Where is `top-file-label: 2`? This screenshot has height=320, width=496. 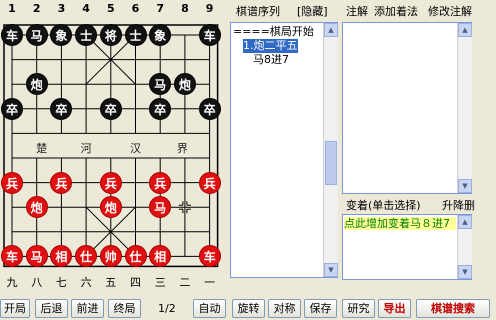
top-file-label: 2 is located at coordinates (36, 8).